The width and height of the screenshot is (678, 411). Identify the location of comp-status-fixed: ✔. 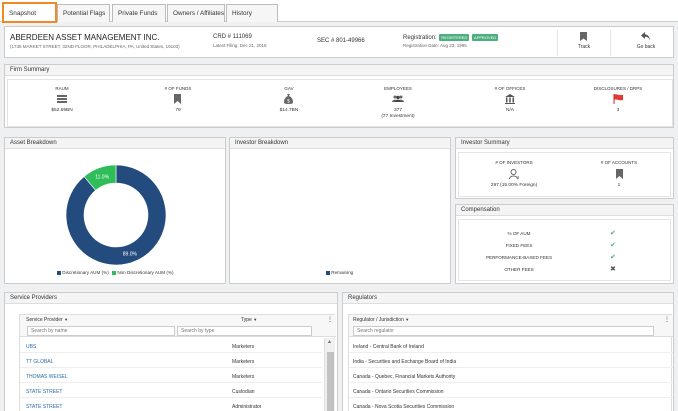
(613, 245).